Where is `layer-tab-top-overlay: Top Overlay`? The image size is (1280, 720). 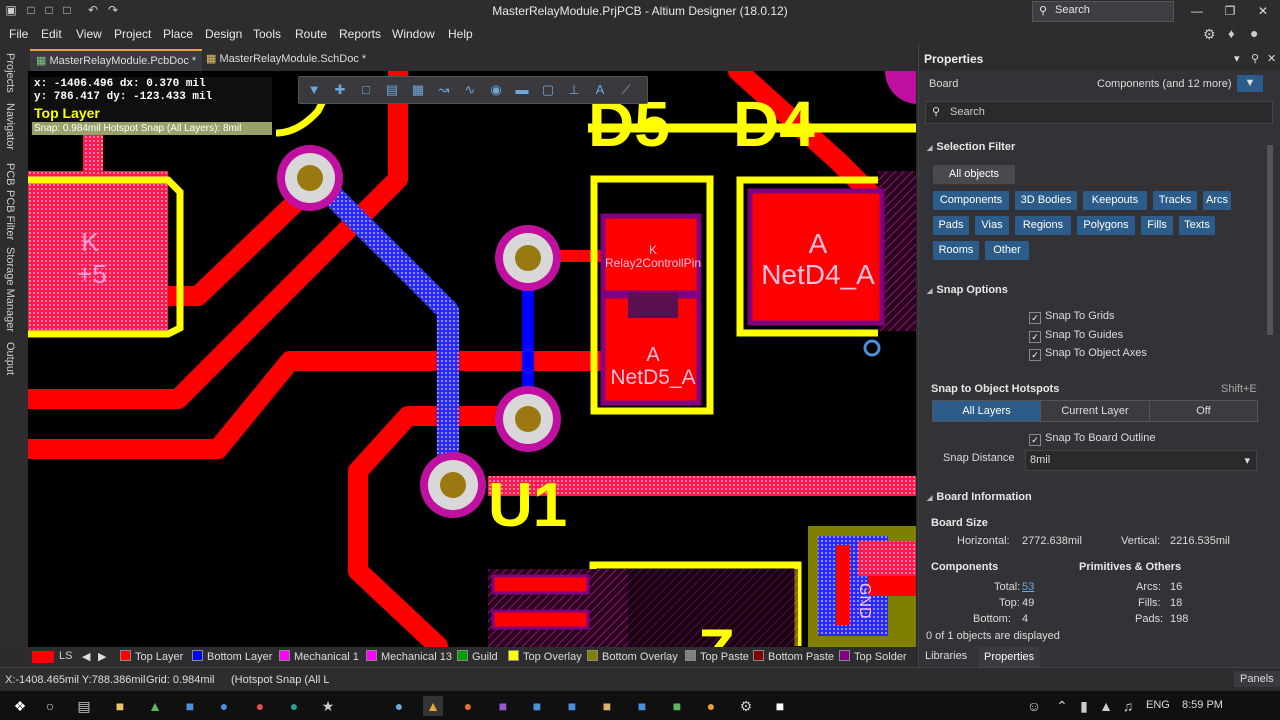 layer-tab-top-overlay: Top Overlay is located at coordinates (545, 656).